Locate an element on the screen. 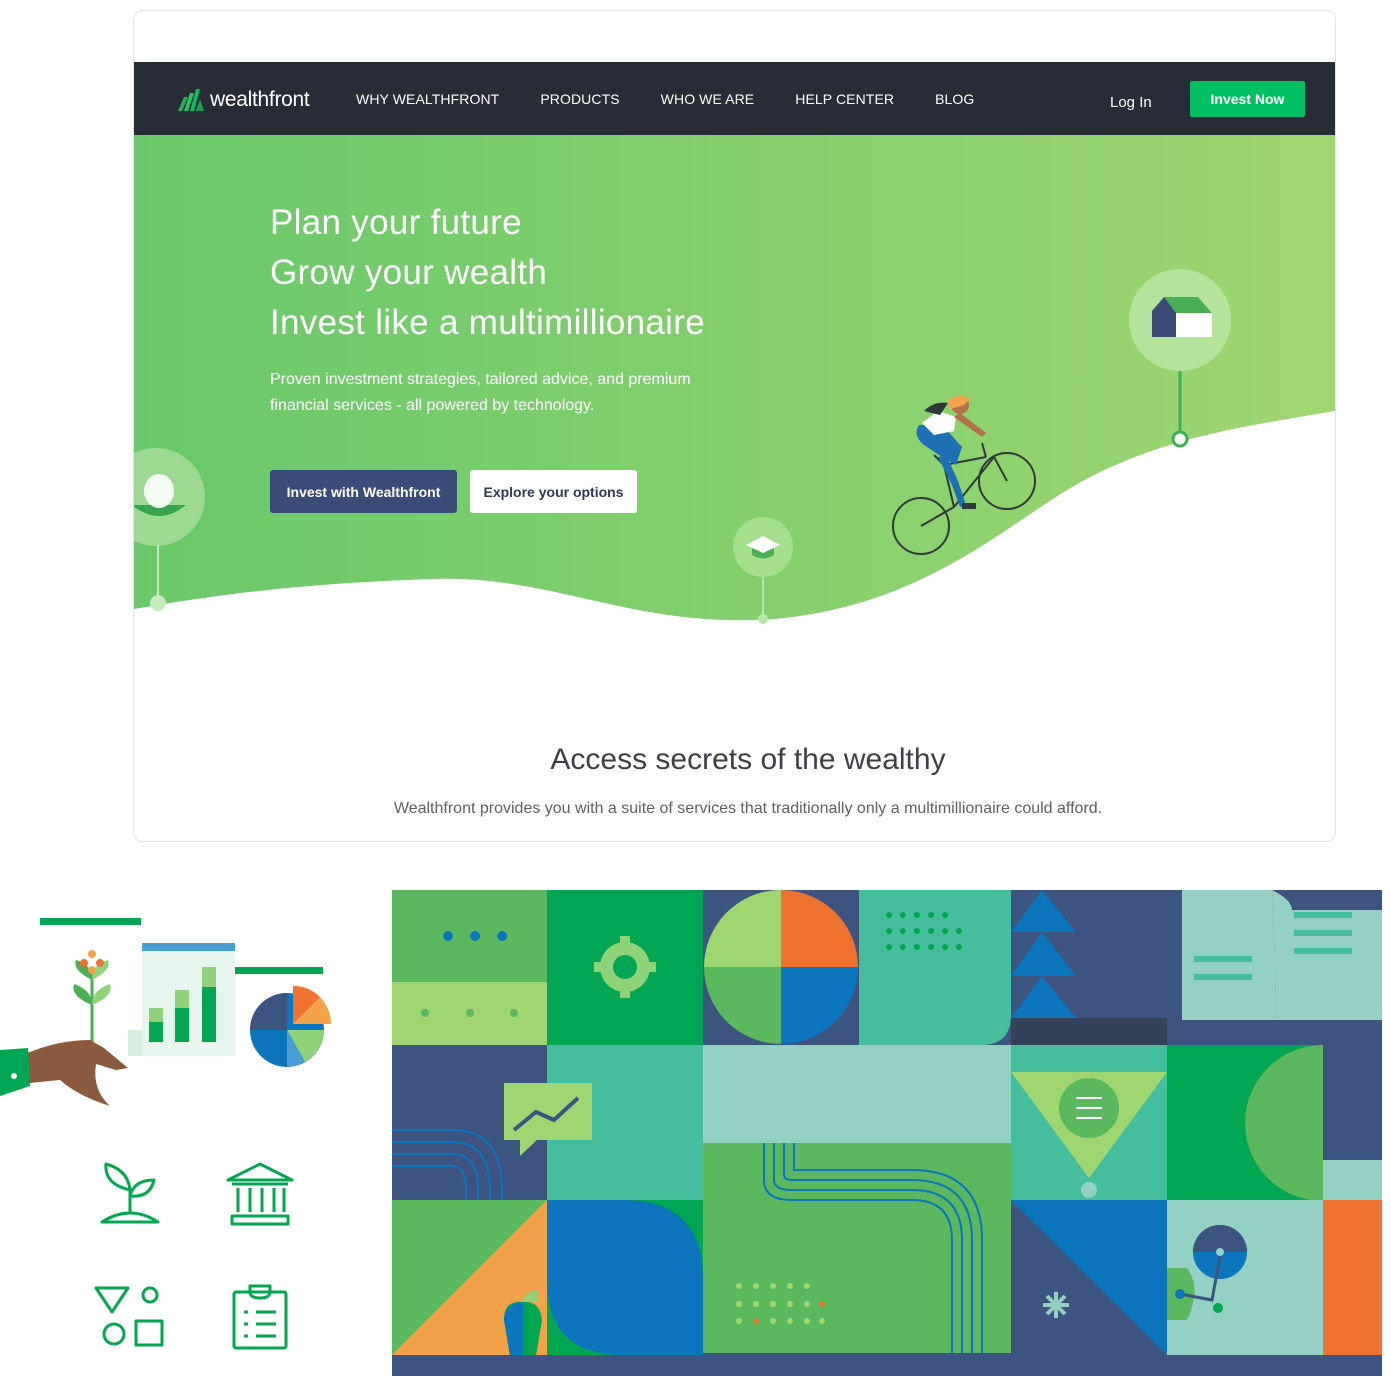 This screenshot has width=1391, height=1376. clipboard-icon is located at coordinates (260, 1317).